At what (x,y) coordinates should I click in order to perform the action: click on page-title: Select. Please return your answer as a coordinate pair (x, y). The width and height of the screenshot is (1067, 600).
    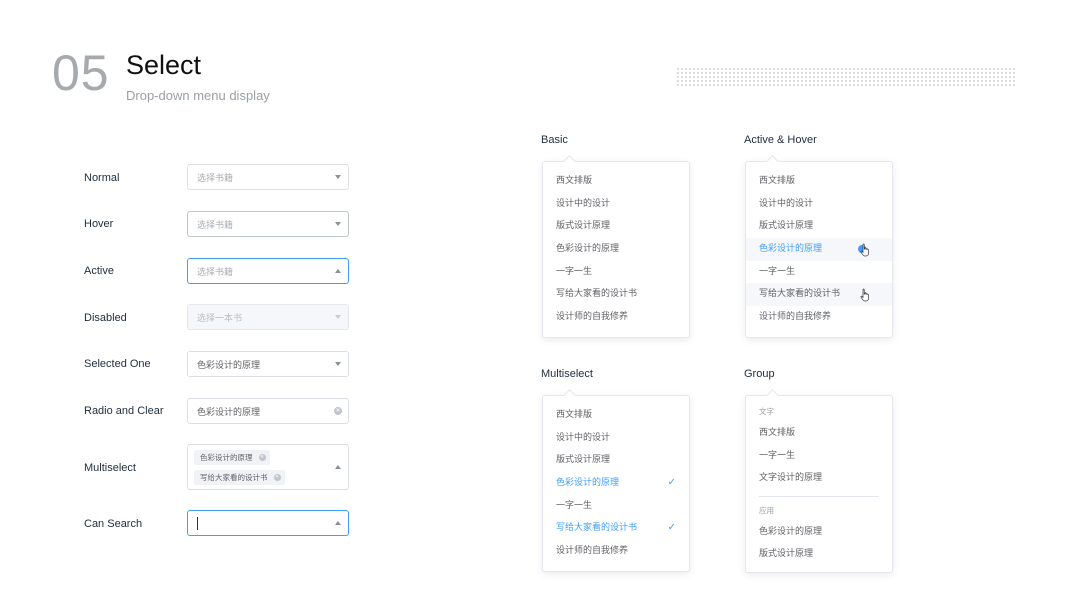
    Looking at the image, I should click on (164, 65).